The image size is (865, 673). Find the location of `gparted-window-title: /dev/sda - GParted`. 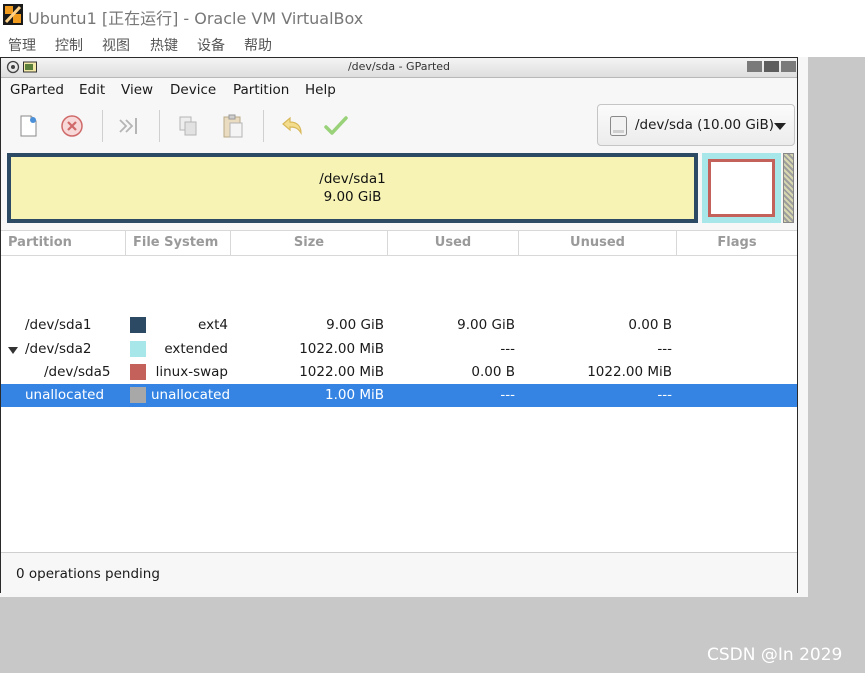

gparted-window-title: /dev/sda - GParted is located at coordinates (399, 66).